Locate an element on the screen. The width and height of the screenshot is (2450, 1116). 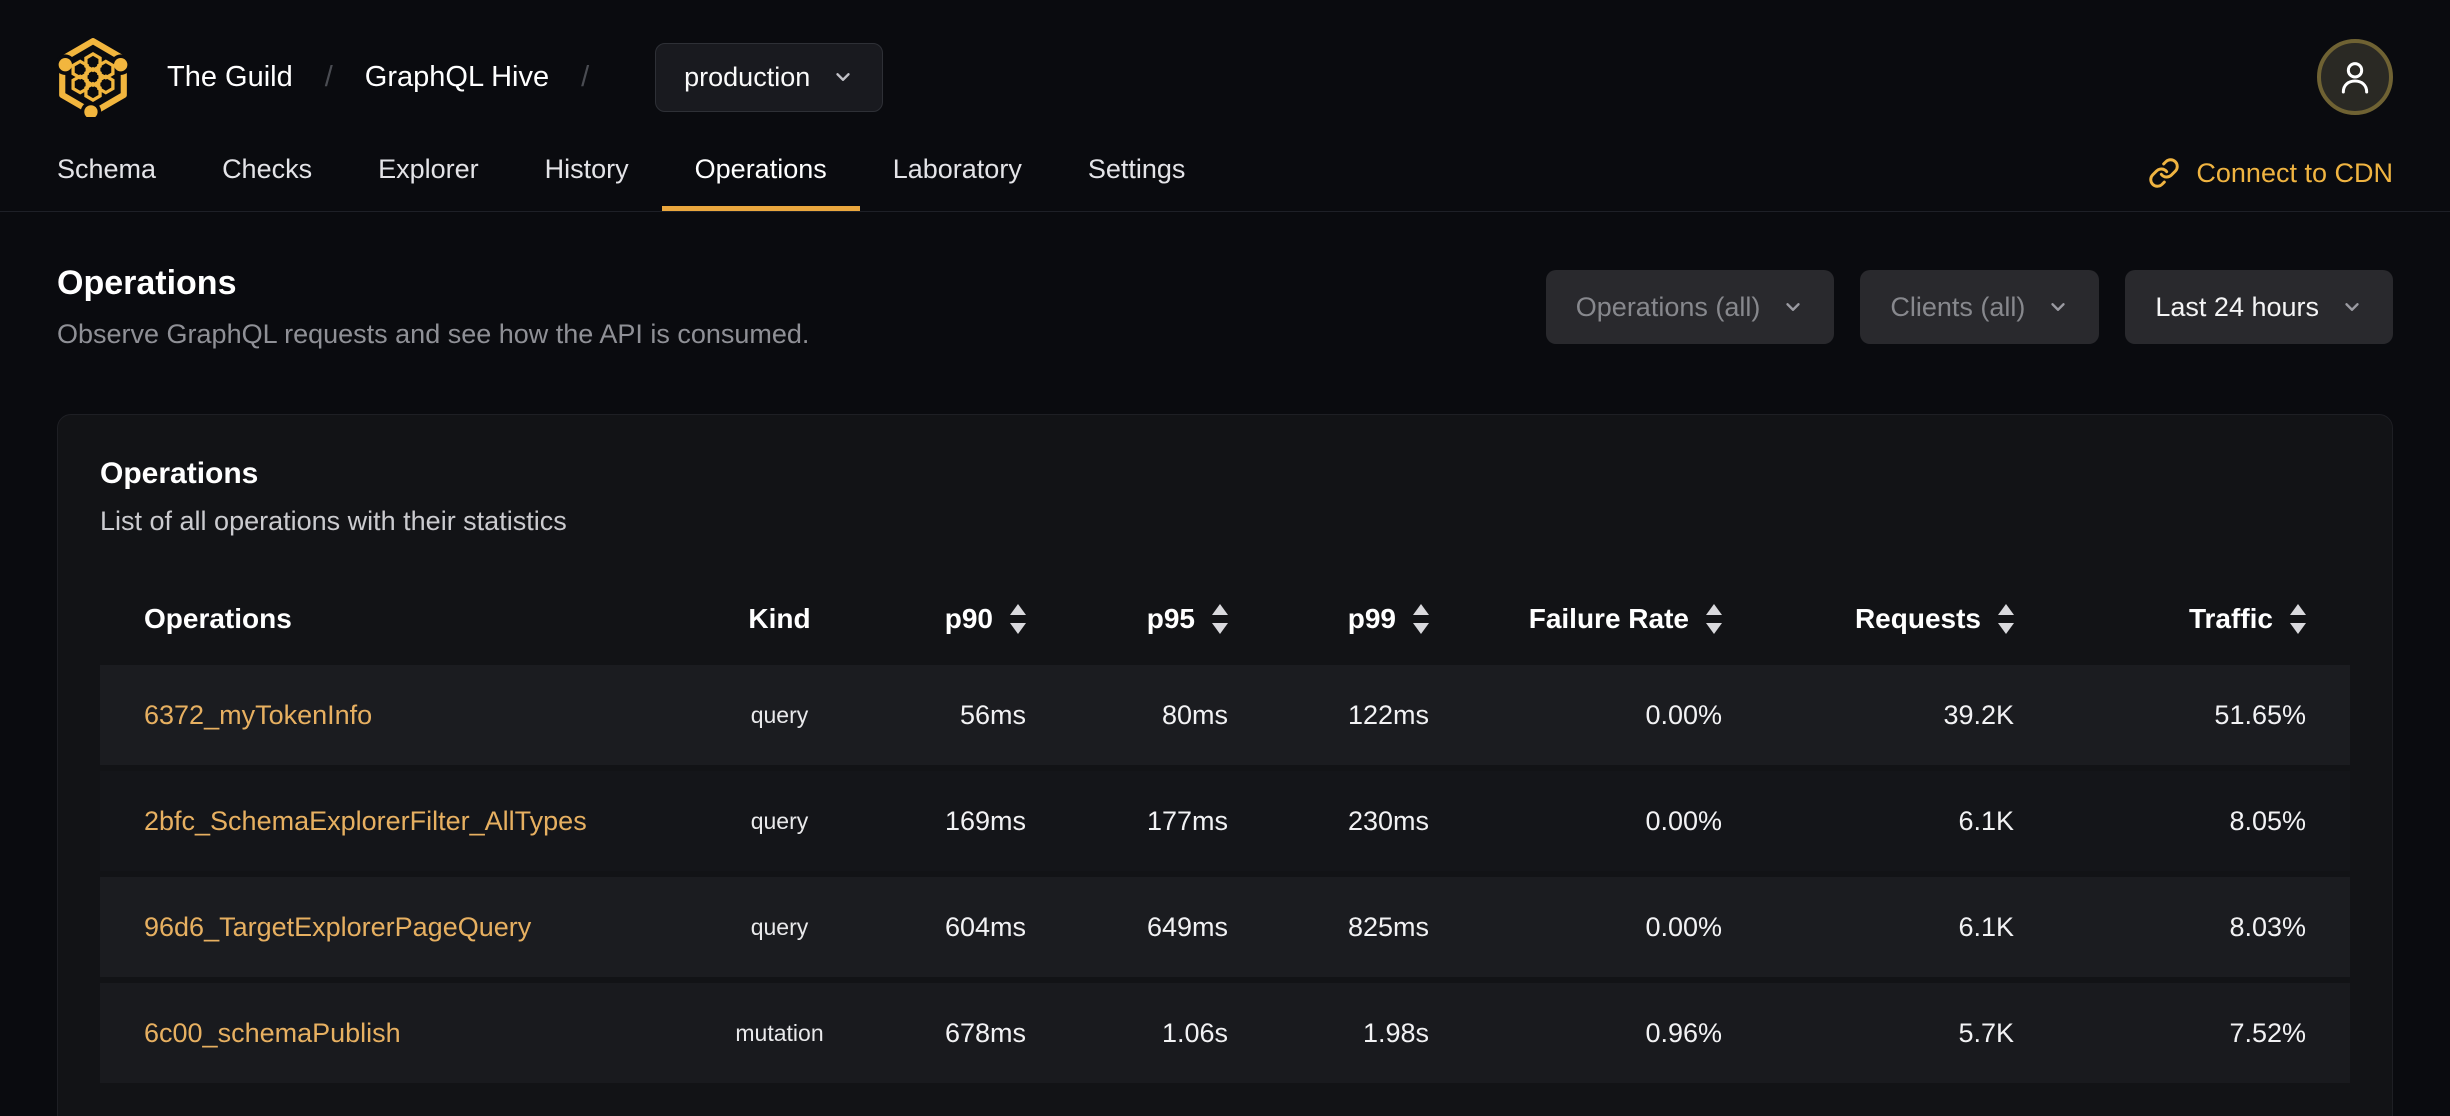
clients-filter-dropdown: Clients (all) is located at coordinates (1980, 307).